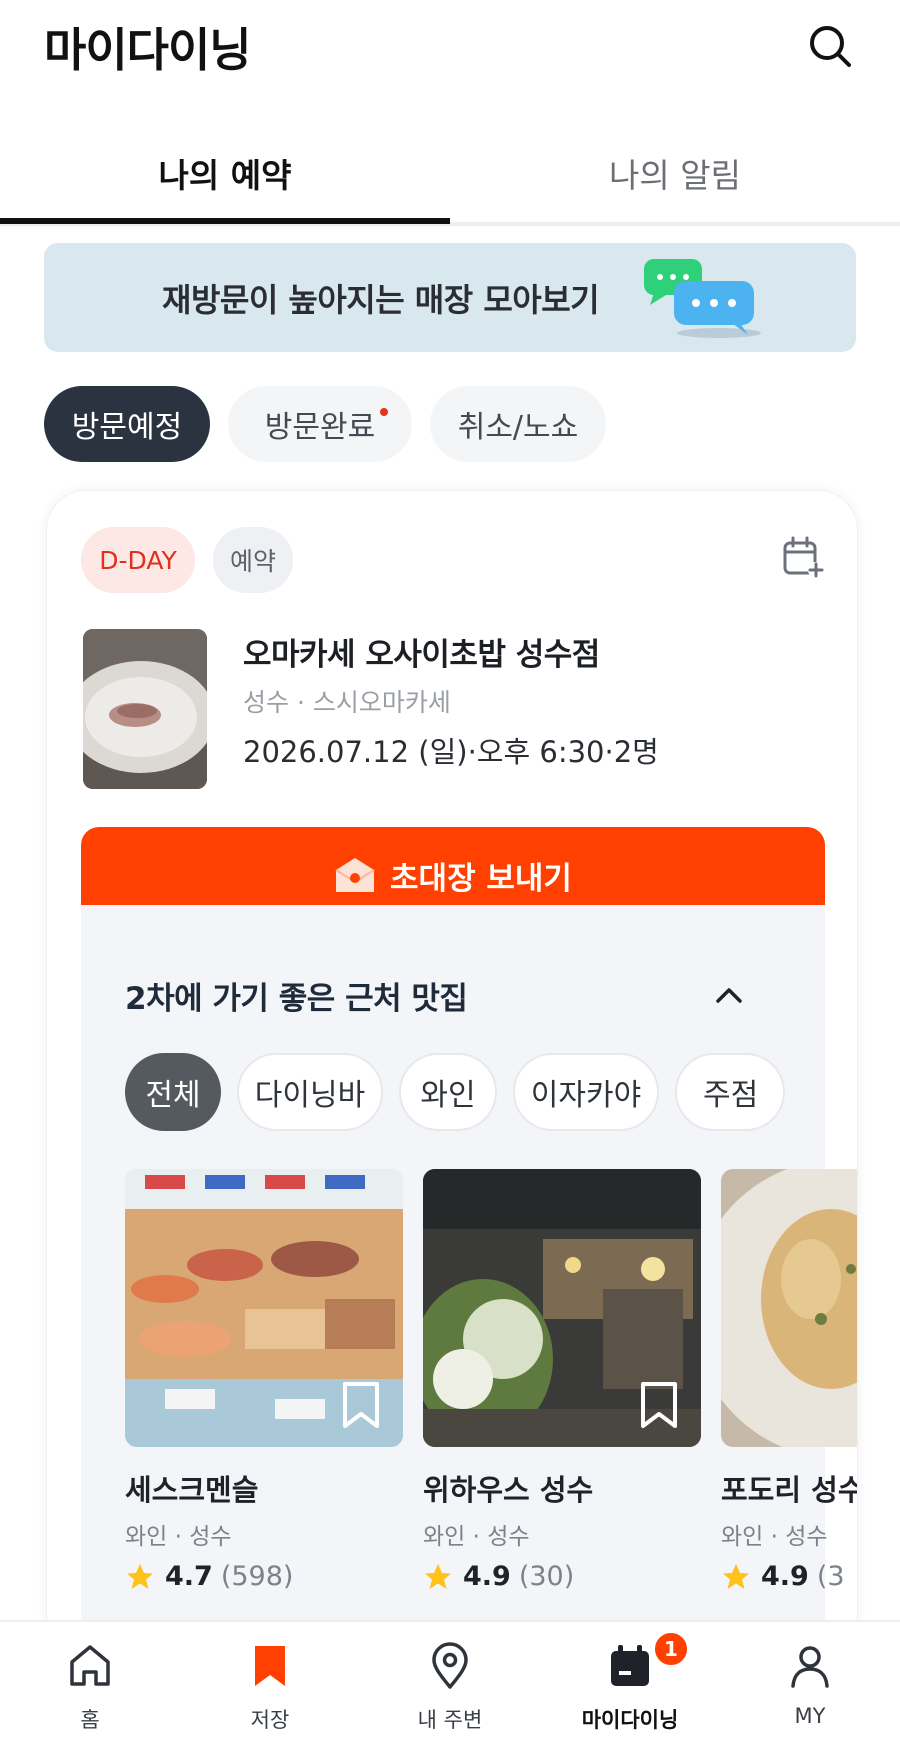  Describe the element at coordinates (450, 1665) in the screenshot. I see `location-pin-icon` at that location.